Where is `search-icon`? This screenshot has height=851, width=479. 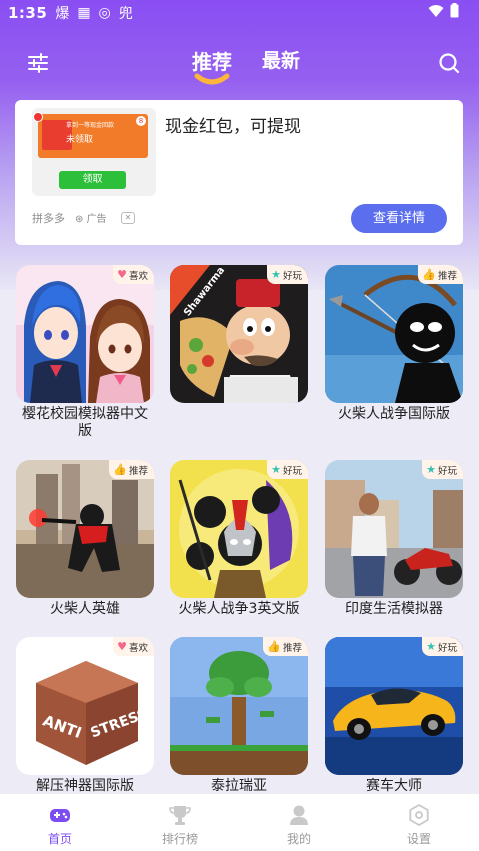
search-icon is located at coordinates (449, 63).